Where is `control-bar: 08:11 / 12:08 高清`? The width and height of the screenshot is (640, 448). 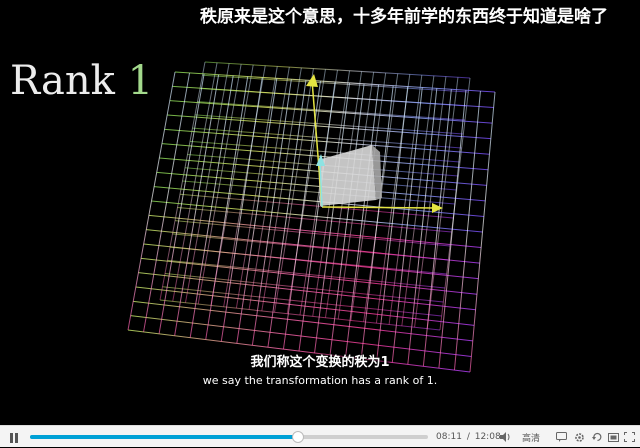
control-bar: 08:11 / 12:08 高清 is located at coordinates (320, 436).